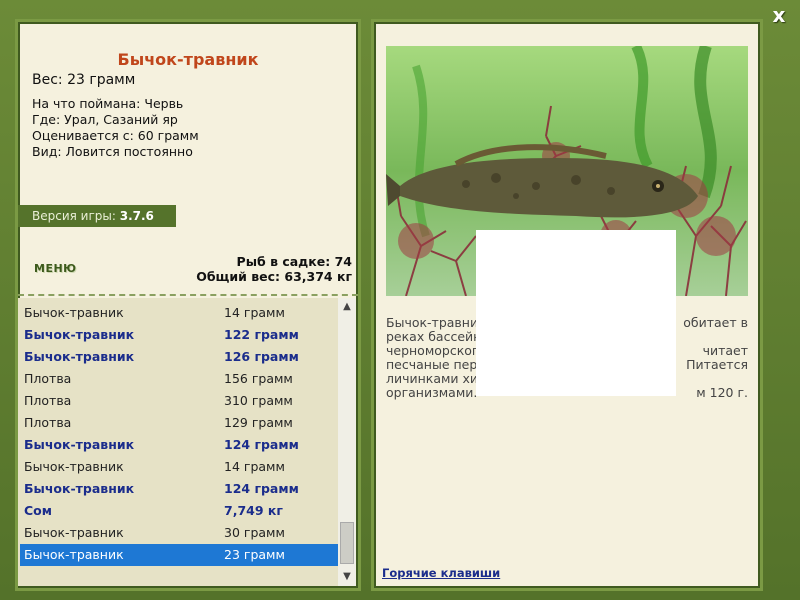  What do you see at coordinates (136, 216) in the screenshot?
I see `version-value: 3.7.6` at bounding box center [136, 216].